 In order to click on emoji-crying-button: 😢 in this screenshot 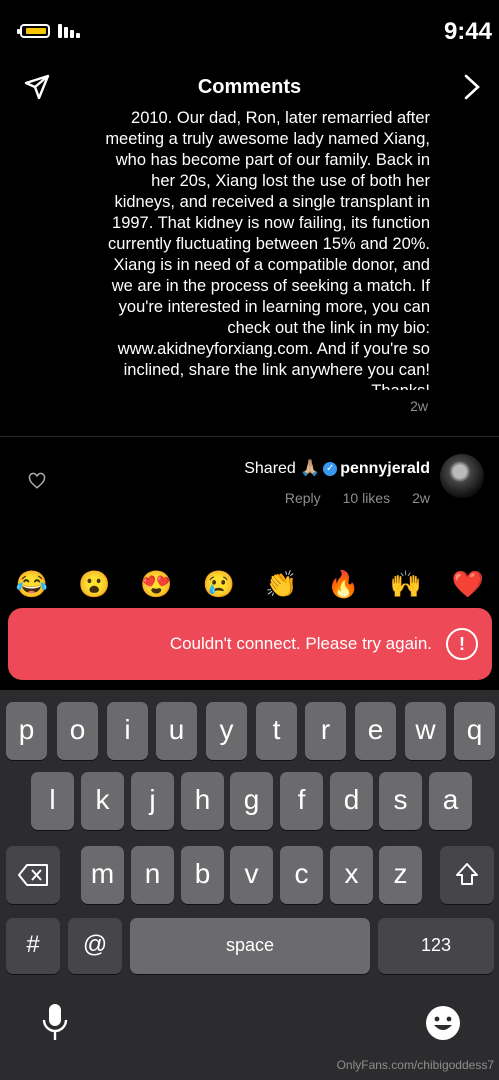, I will do `click(219, 584)`.